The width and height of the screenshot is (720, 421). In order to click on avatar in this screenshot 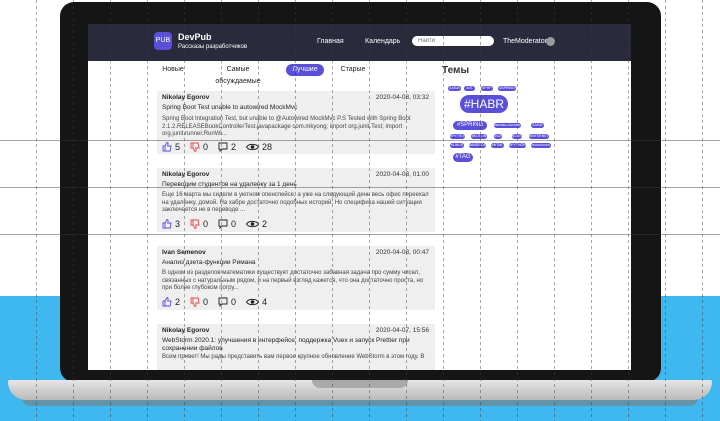, I will do `click(550, 41)`.